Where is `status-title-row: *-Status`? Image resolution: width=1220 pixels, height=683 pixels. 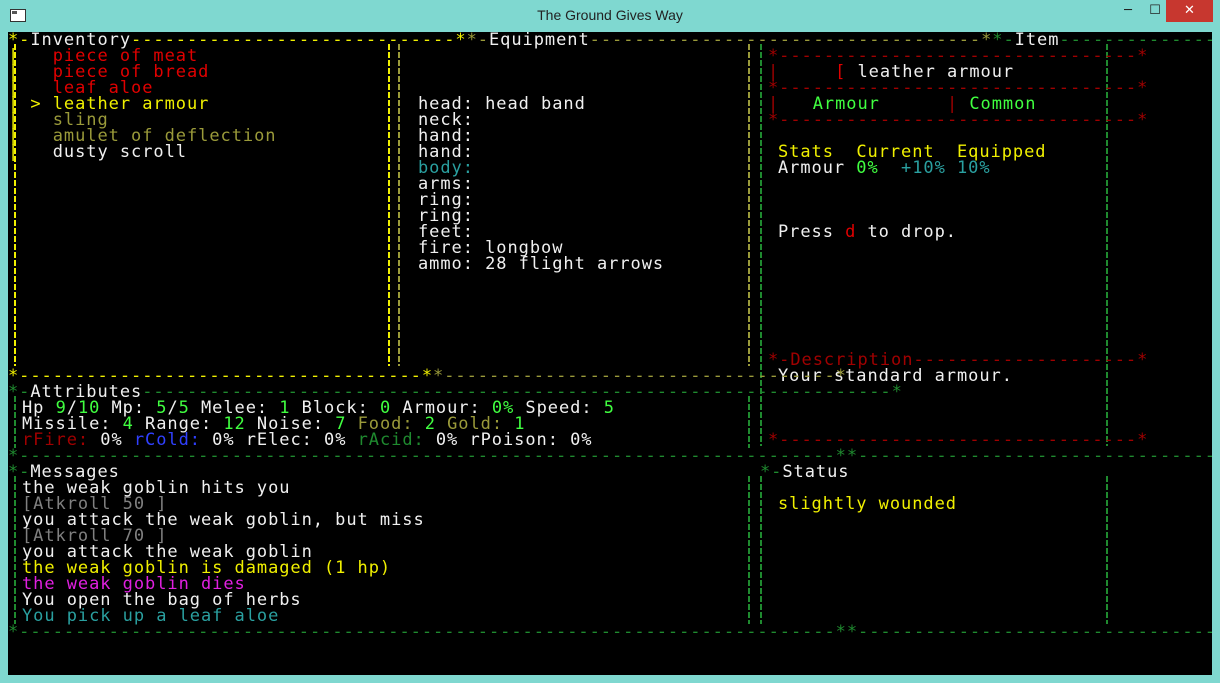 status-title-row: *-Status is located at coordinates (805, 472).